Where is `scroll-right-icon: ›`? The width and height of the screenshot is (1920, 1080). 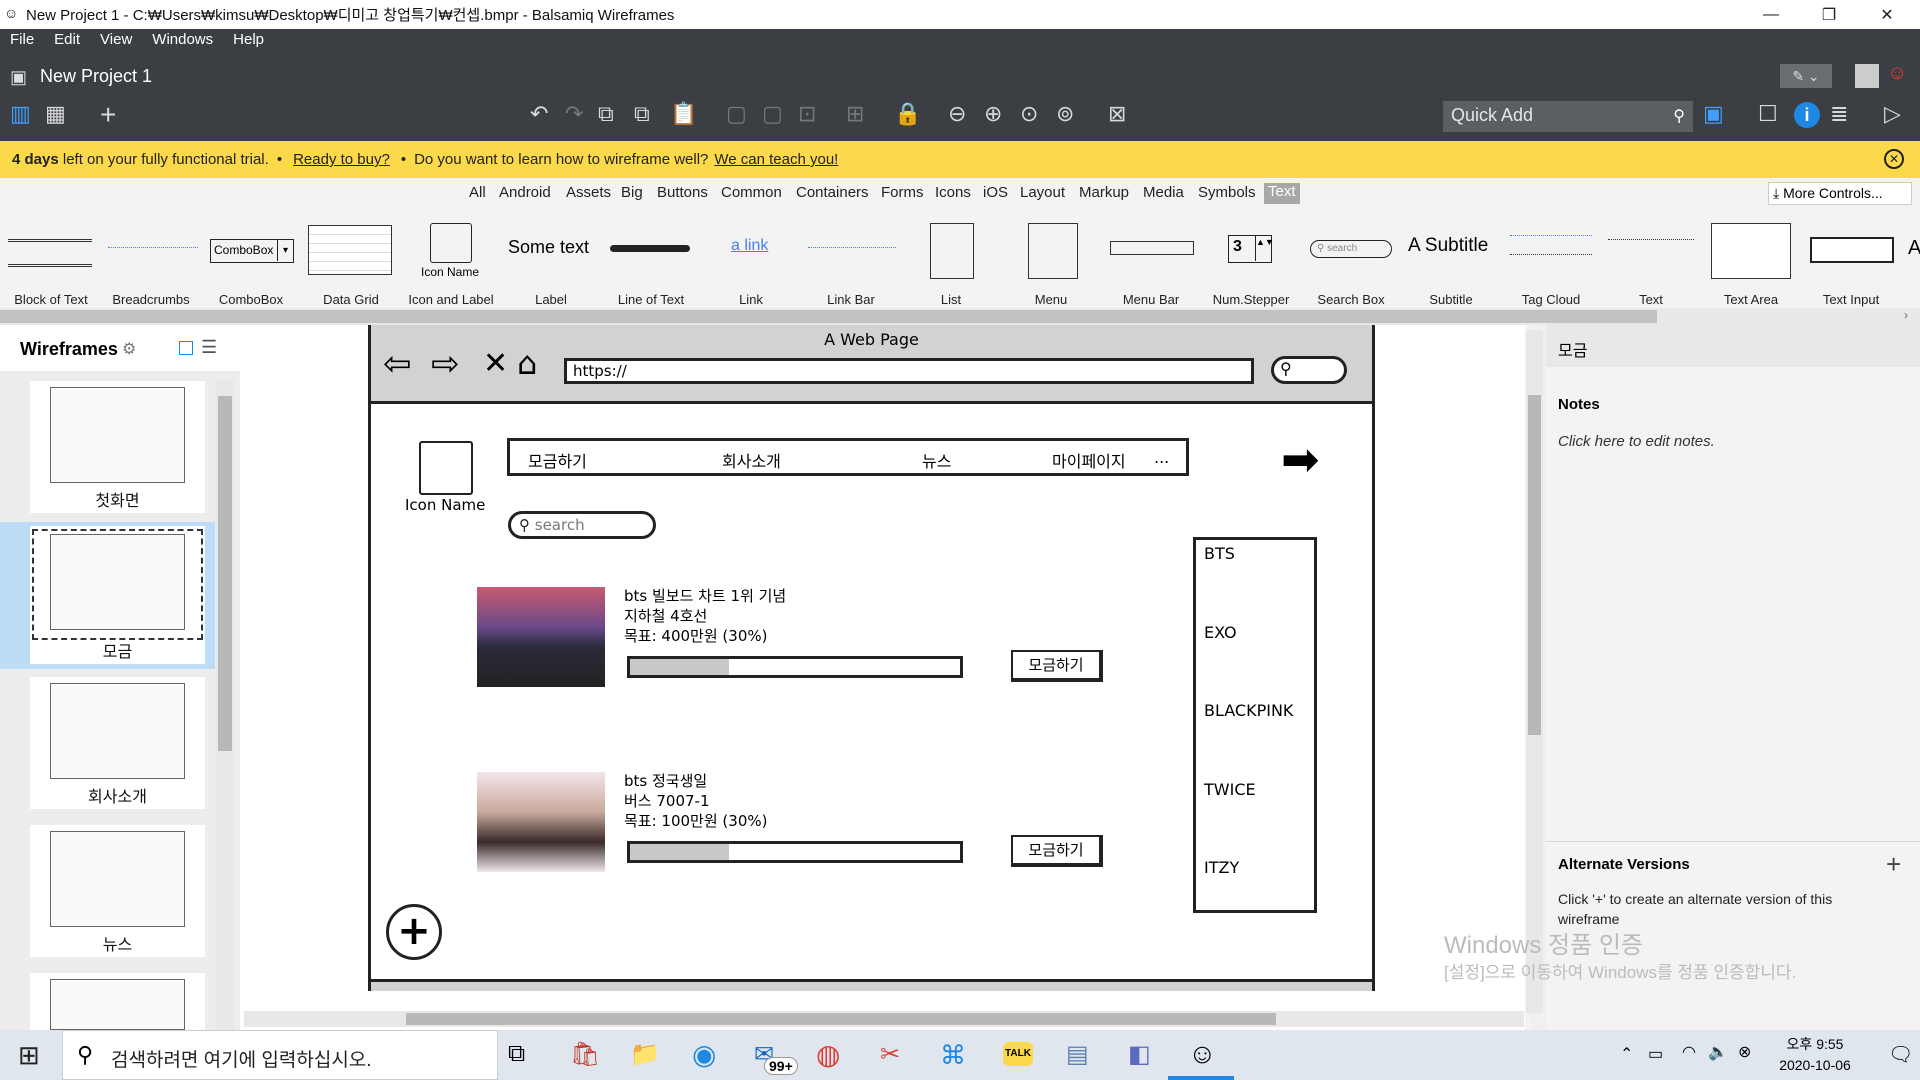
scroll-right-icon: › is located at coordinates (1906, 315).